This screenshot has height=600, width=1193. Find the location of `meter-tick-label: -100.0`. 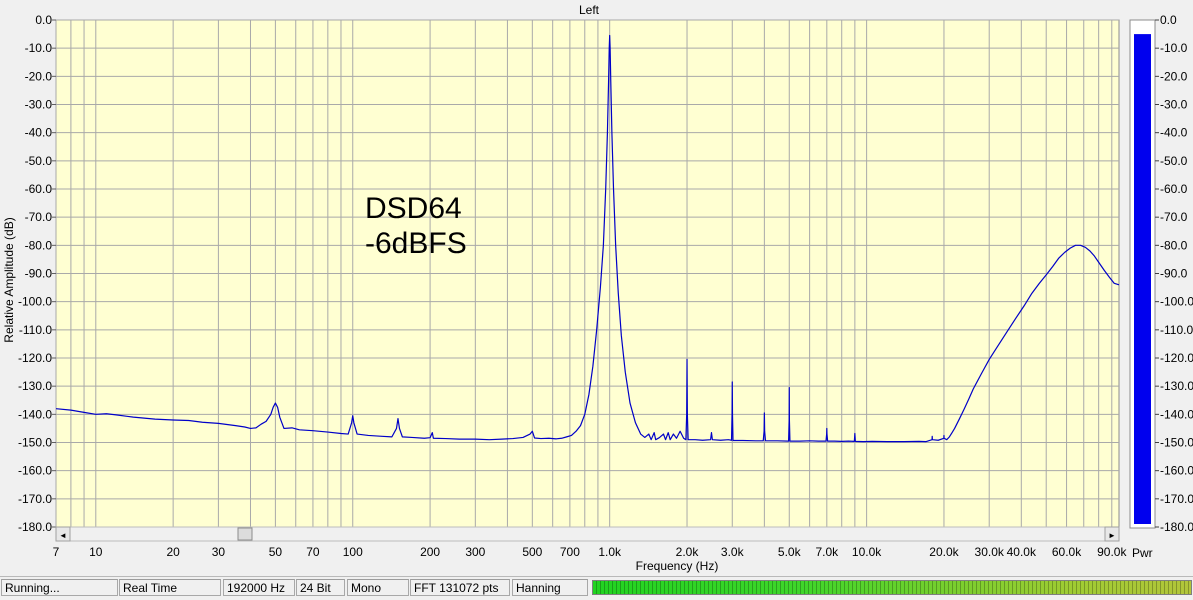

meter-tick-label: -100.0 is located at coordinates (1176, 302).